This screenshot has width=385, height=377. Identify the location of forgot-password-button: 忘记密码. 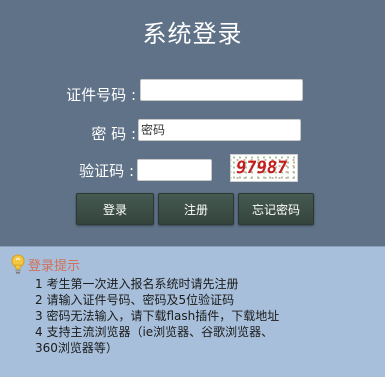
(276, 209).